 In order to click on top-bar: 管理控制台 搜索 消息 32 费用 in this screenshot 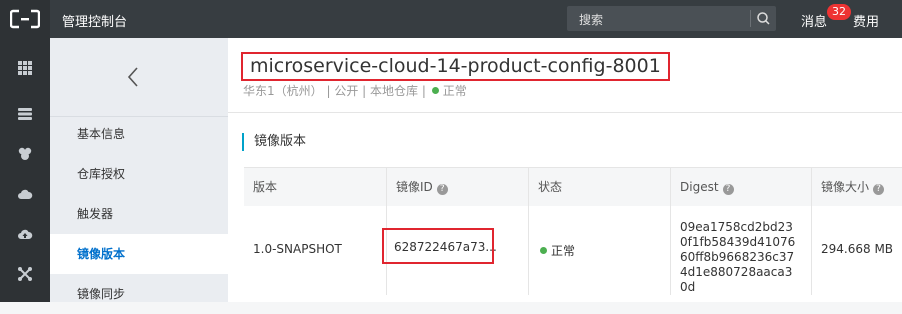, I will do `click(451, 19)`.